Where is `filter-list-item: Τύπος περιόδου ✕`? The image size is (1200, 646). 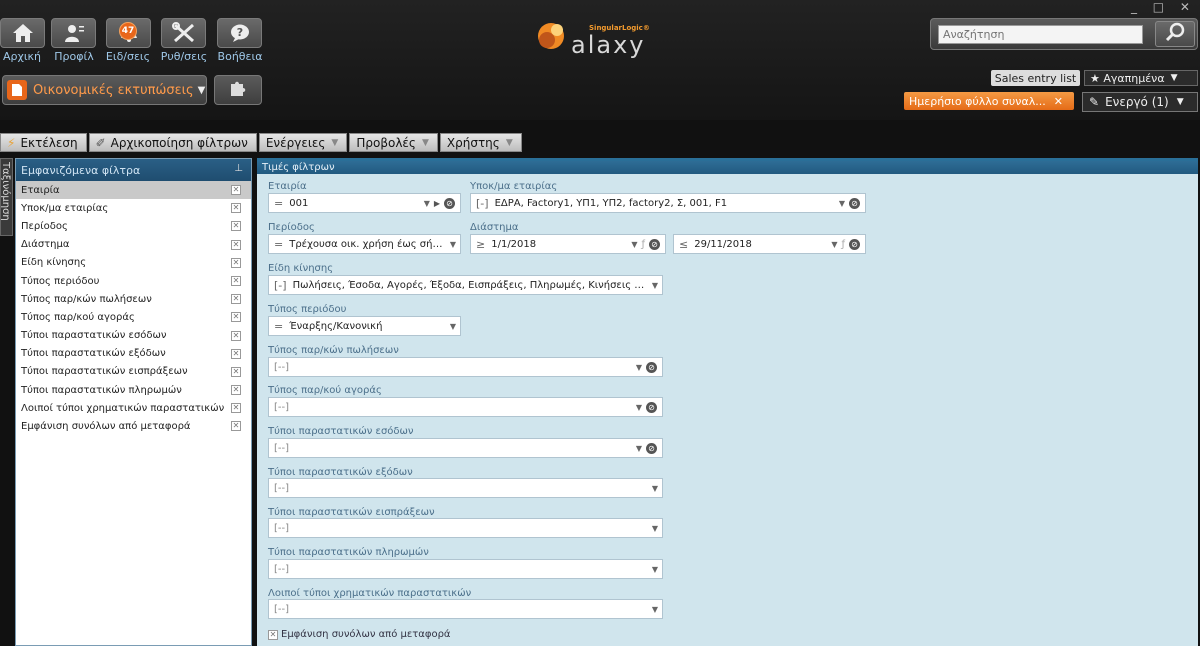
filter-list-item: Τύπος περιόδου ✕ is located at coordinates (133, 281).